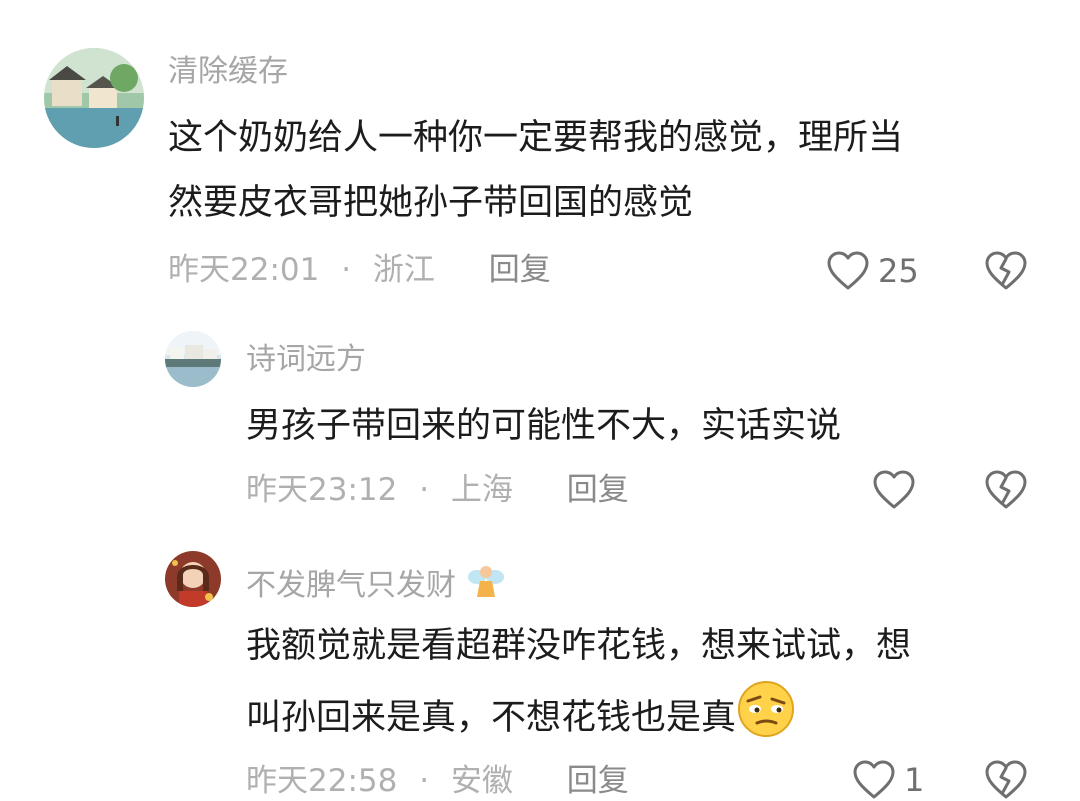 This screenshot has height=801, width=1080. Describe the element at coordinates (351, 585) in the screenshot. I see `username-text: 不发脾气只发财` at that location.